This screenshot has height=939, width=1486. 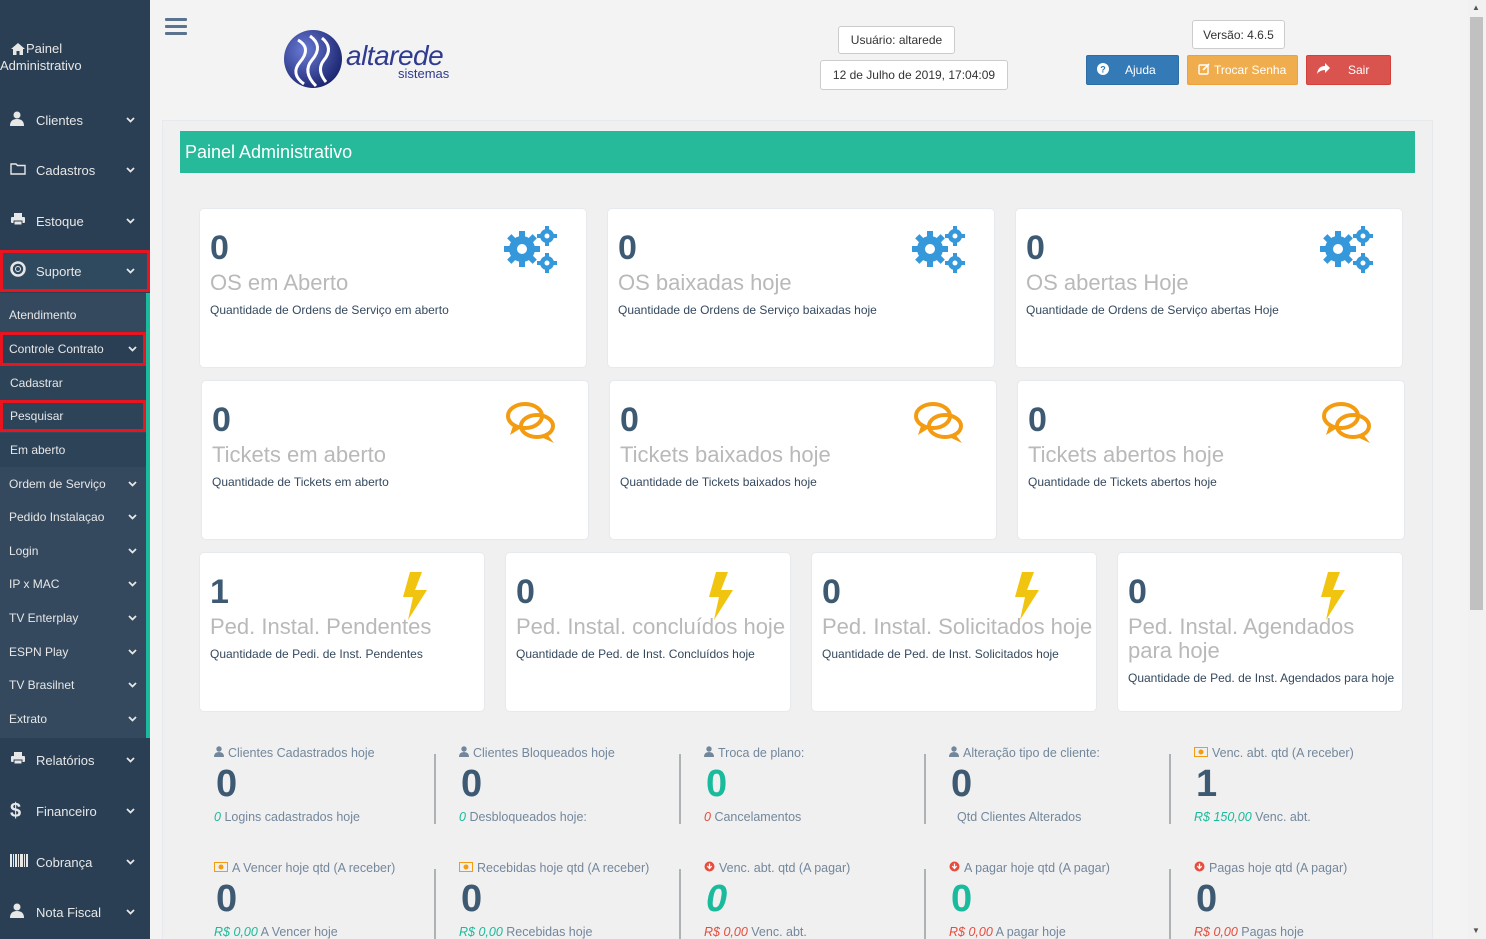 What do you see at coordinates (377, 60) in the screenshot?
I see `logo: altarede sistemas` at bounding box center [377, 60].